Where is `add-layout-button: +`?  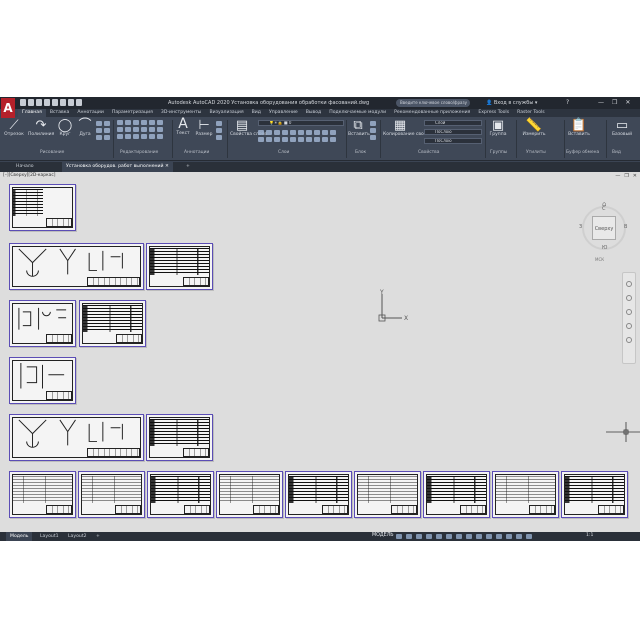
add-layout-button: + is located at coordinates (98, 536).